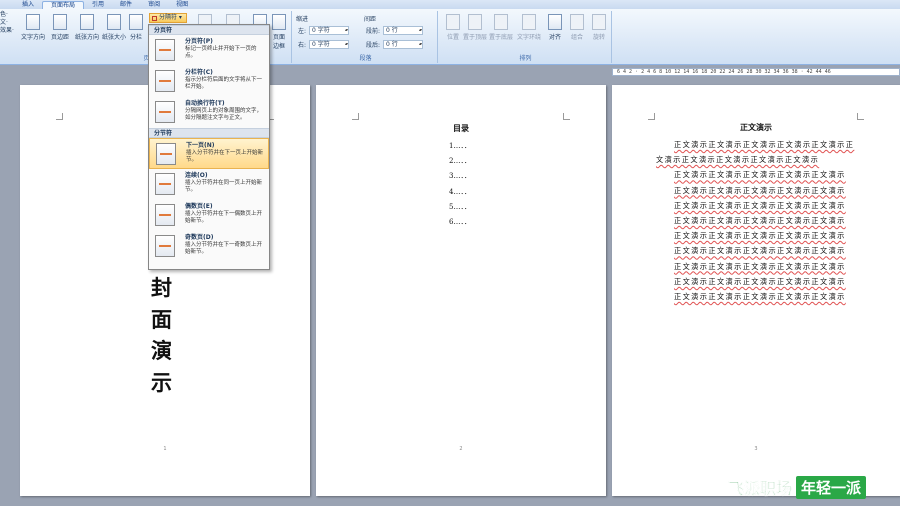  Describe the element at coordinates (87, 22) in the screenshot. I see `orientation-icon` at that location.